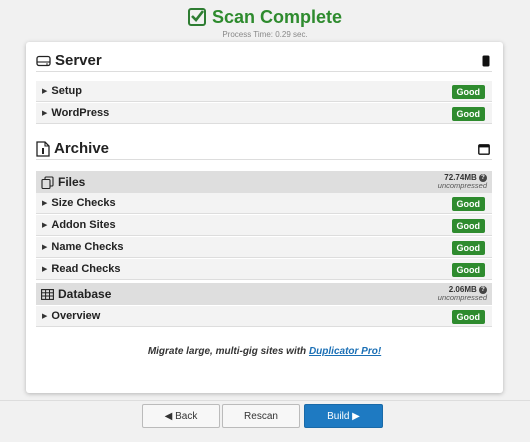 The width and height of the screenshot is (530, 442). What do you see at coordinates (264, 316) in the screenshot?
I see `database-row-overview: ▶ Overview Good` at bounding box center [264, 316].